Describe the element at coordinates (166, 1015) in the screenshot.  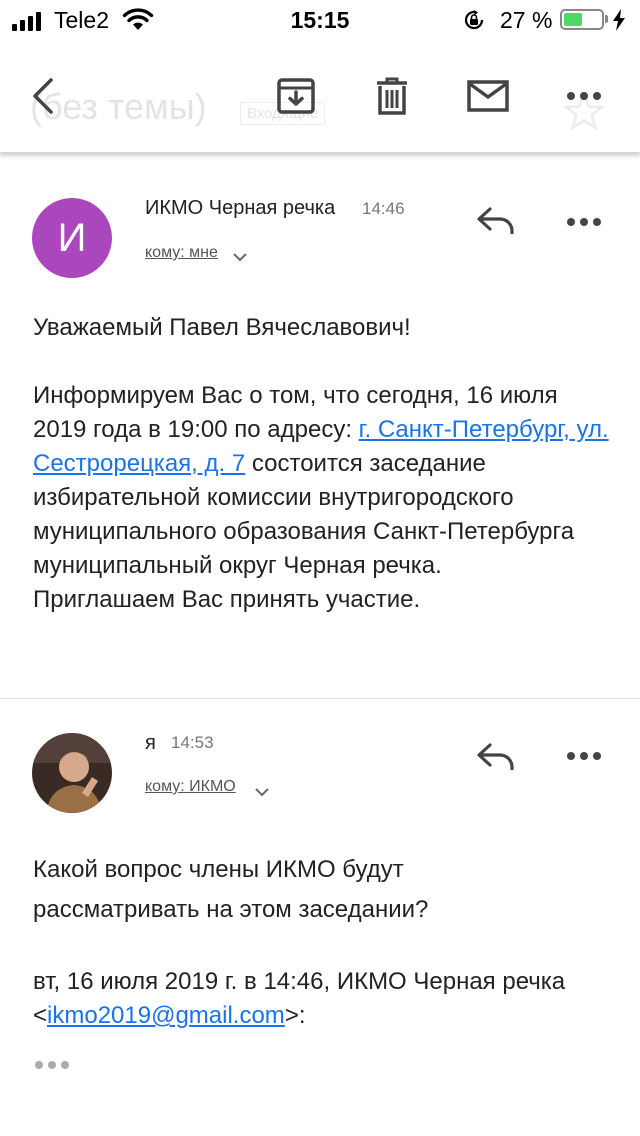
I see `email-link: ikmo2019@gmail.com` at that location.